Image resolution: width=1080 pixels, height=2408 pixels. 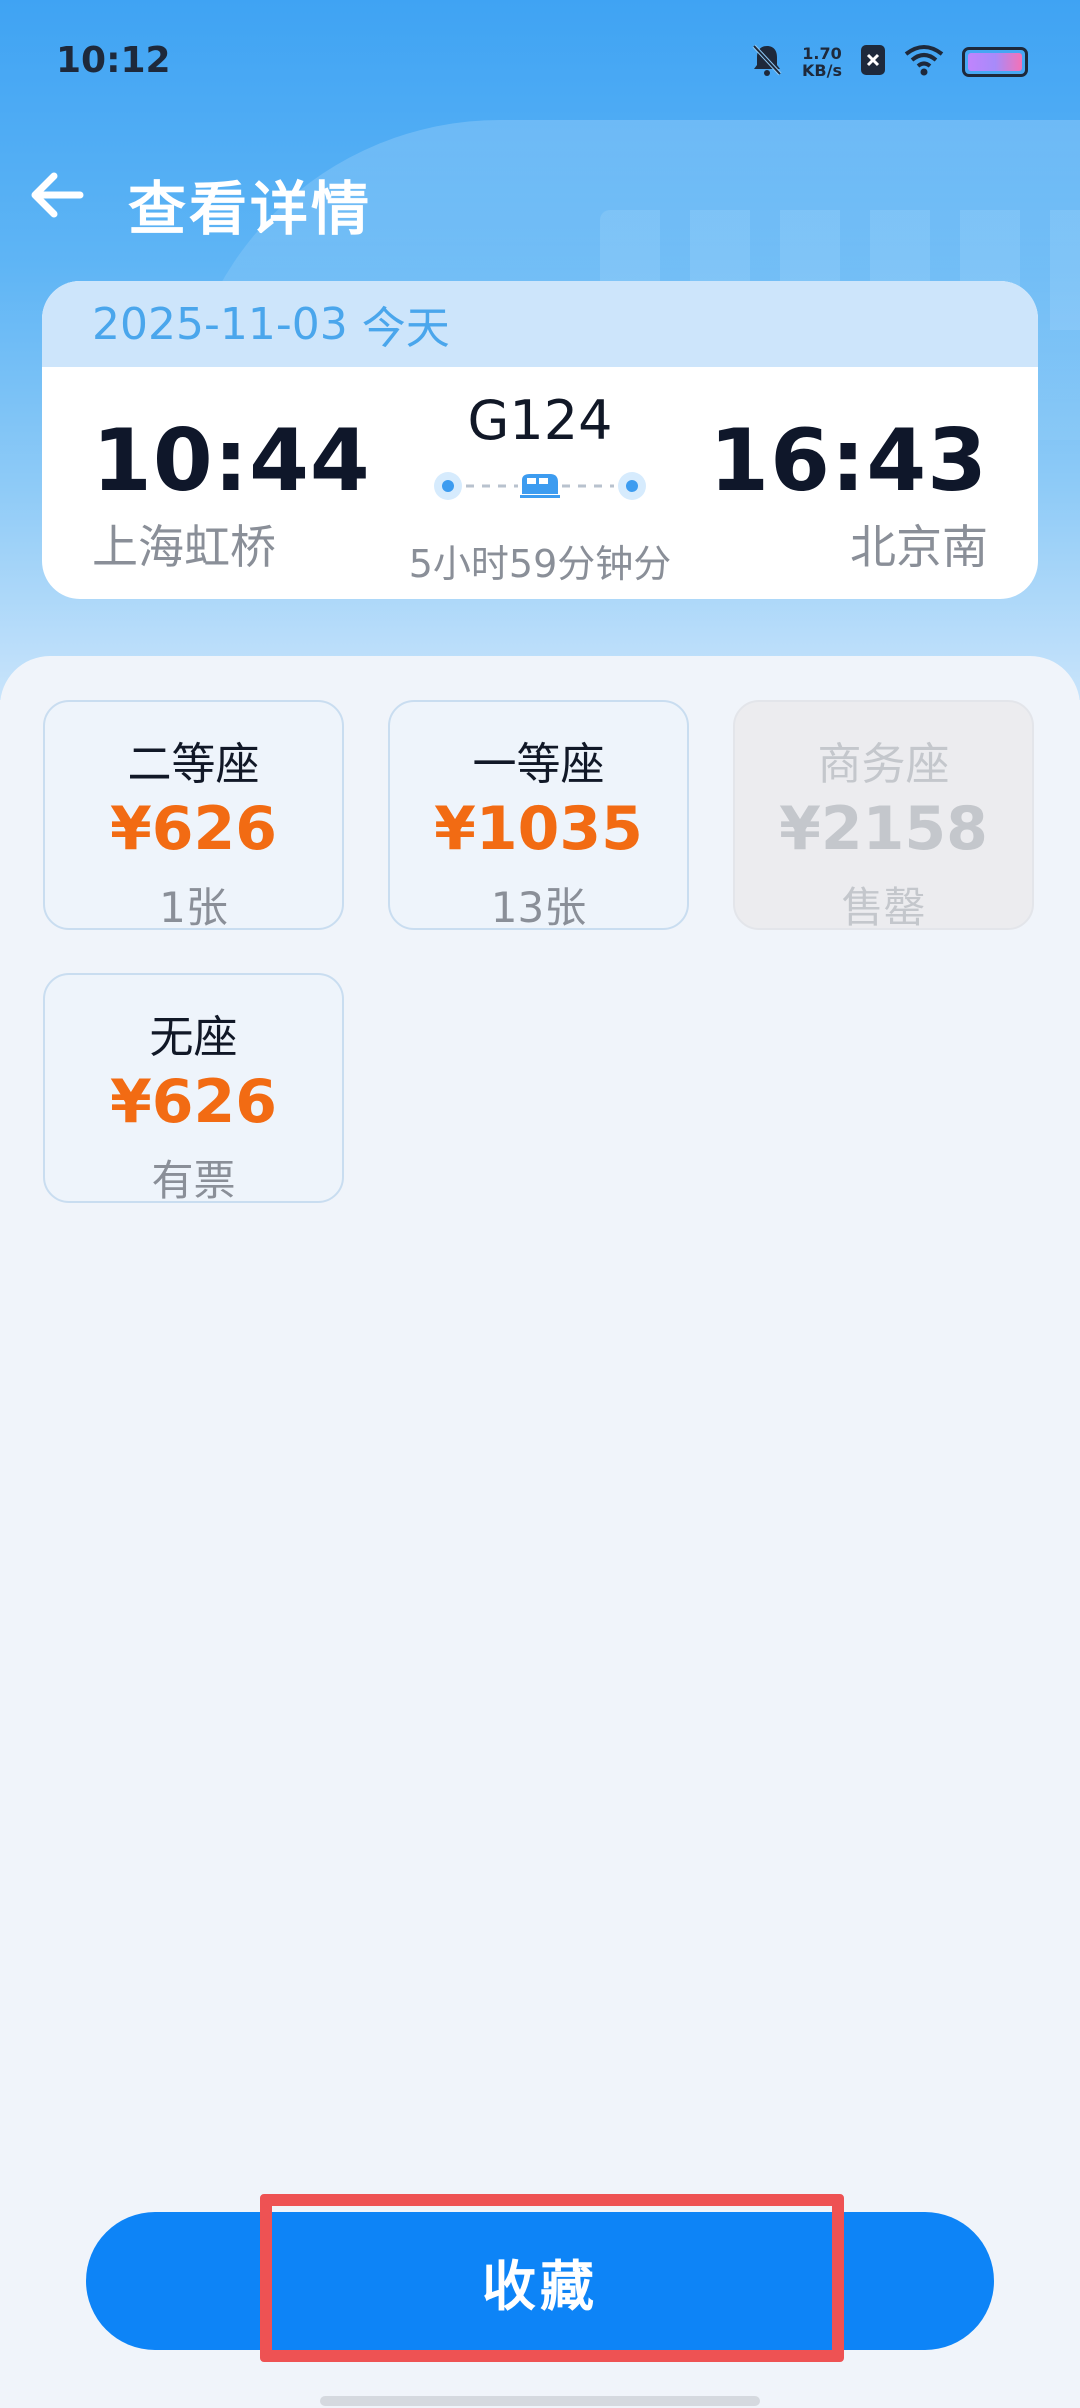 I want to click on seat-remaining: 13张, so click(x=538, y=906).